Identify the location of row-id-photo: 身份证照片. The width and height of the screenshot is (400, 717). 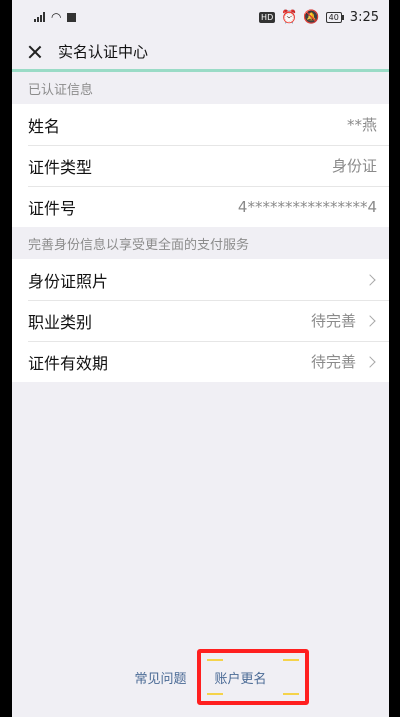
(200, 279).